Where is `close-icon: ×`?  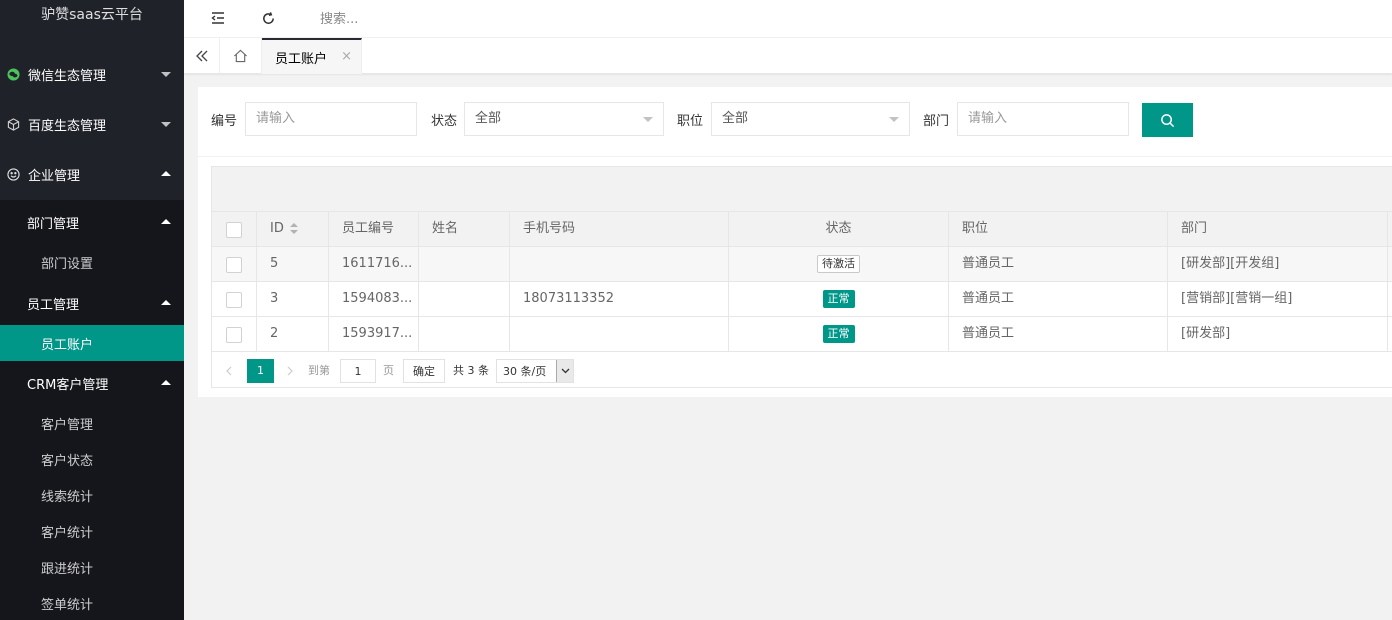
close-icon: × is located at coordinates (346, 56).